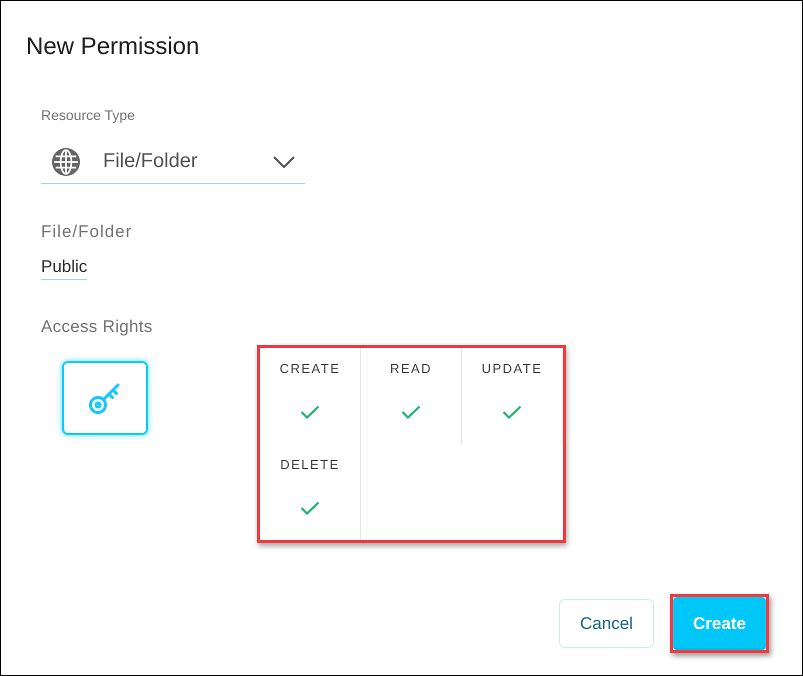 This screenshot has height=676, width=803. What do you see at coordinates (173, 162) in the screenshot?
I see `resource-type-dropdown: File/Folder` at bounding box center [173, 162].